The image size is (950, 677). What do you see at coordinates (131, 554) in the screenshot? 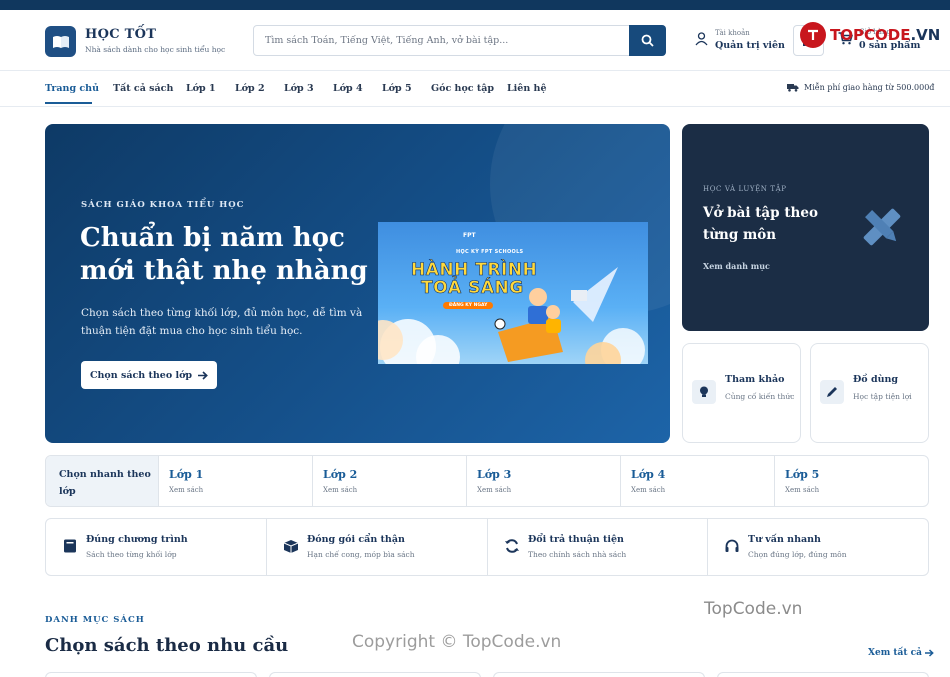
I see `feature-subtitle: Sách theo từng khối lớp` at bounding box center [131, 554].